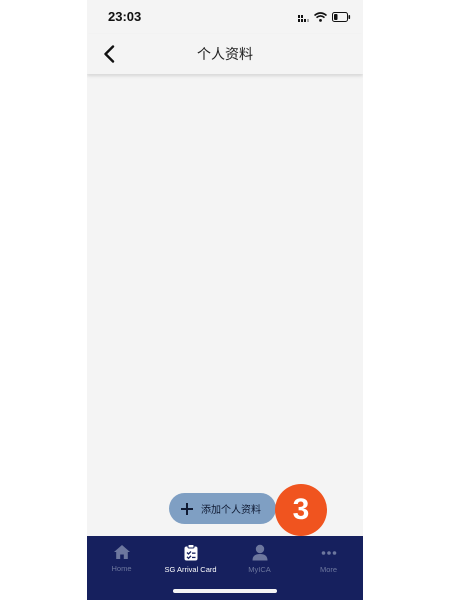 The width and height of the screenshot is (450, 600). What do you see at coordinates (341, 17) in the screenshot?
I see `battery-icon` at bounding box center [341, 17].